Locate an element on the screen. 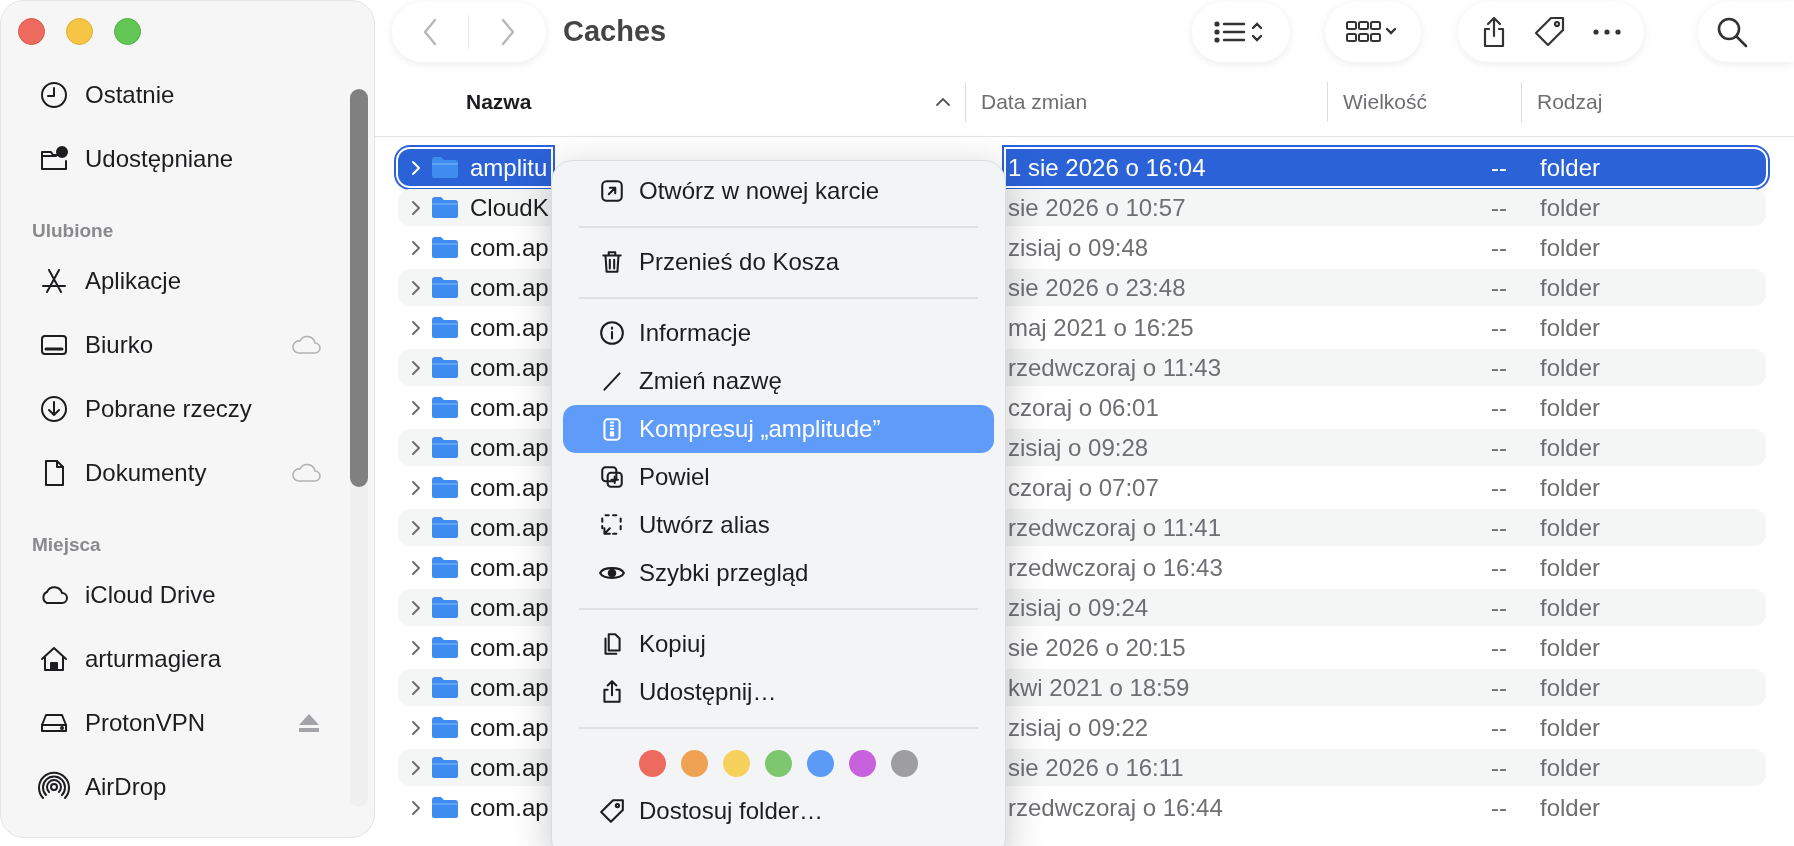  column-header: Wielkość is located at coordinates (1385, 102).